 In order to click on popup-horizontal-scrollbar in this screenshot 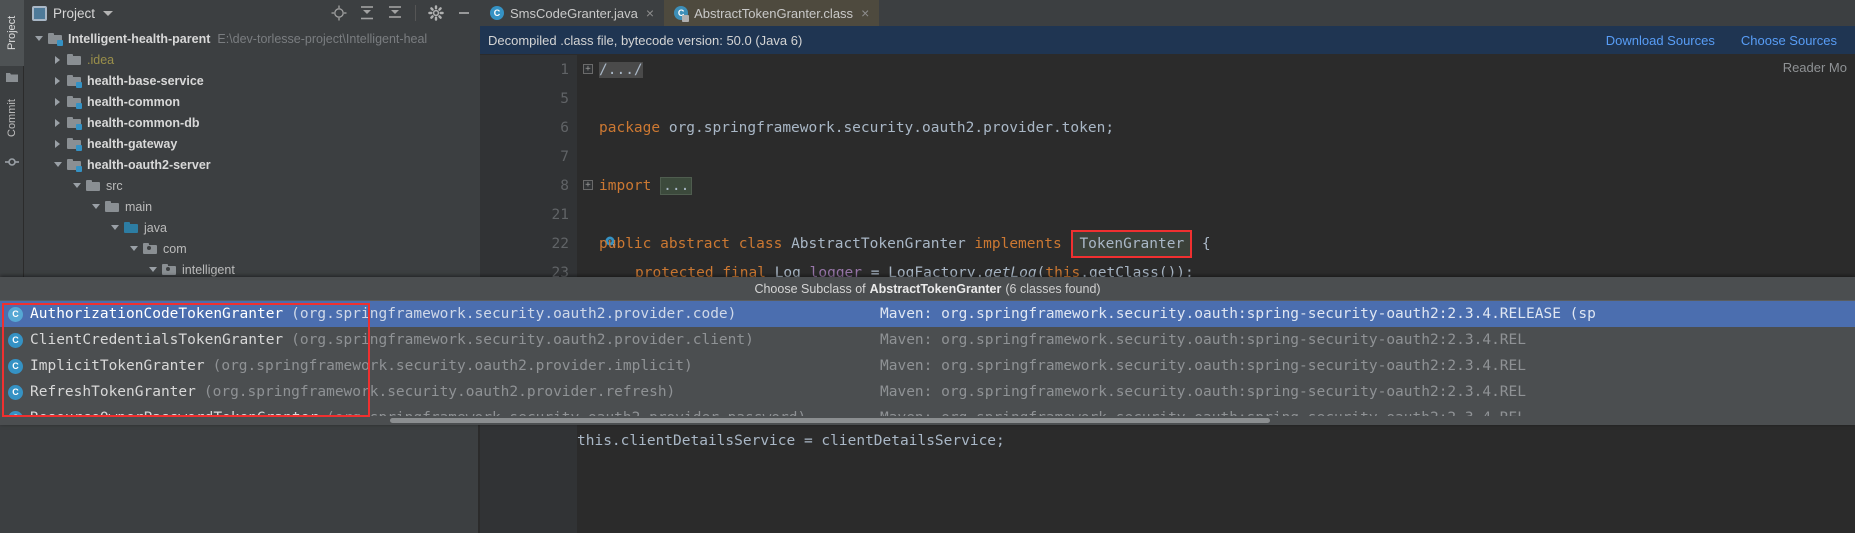, I will do `click(927, 420)`.